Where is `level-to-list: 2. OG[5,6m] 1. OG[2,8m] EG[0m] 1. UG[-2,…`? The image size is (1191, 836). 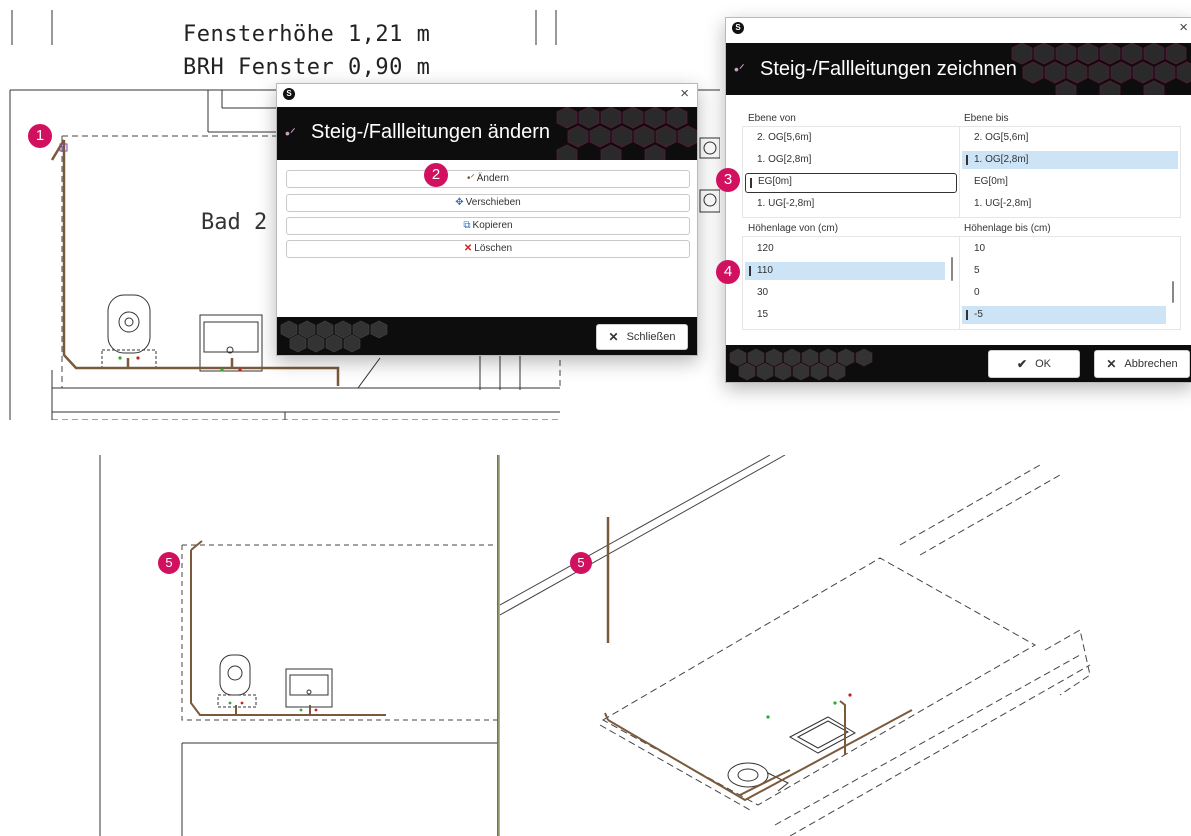
level-to-list: 2. OG[5,6m] 1. OG[2,8m] EG[0m] 1. UG[-2,… is located at coordinates (1070, 172).